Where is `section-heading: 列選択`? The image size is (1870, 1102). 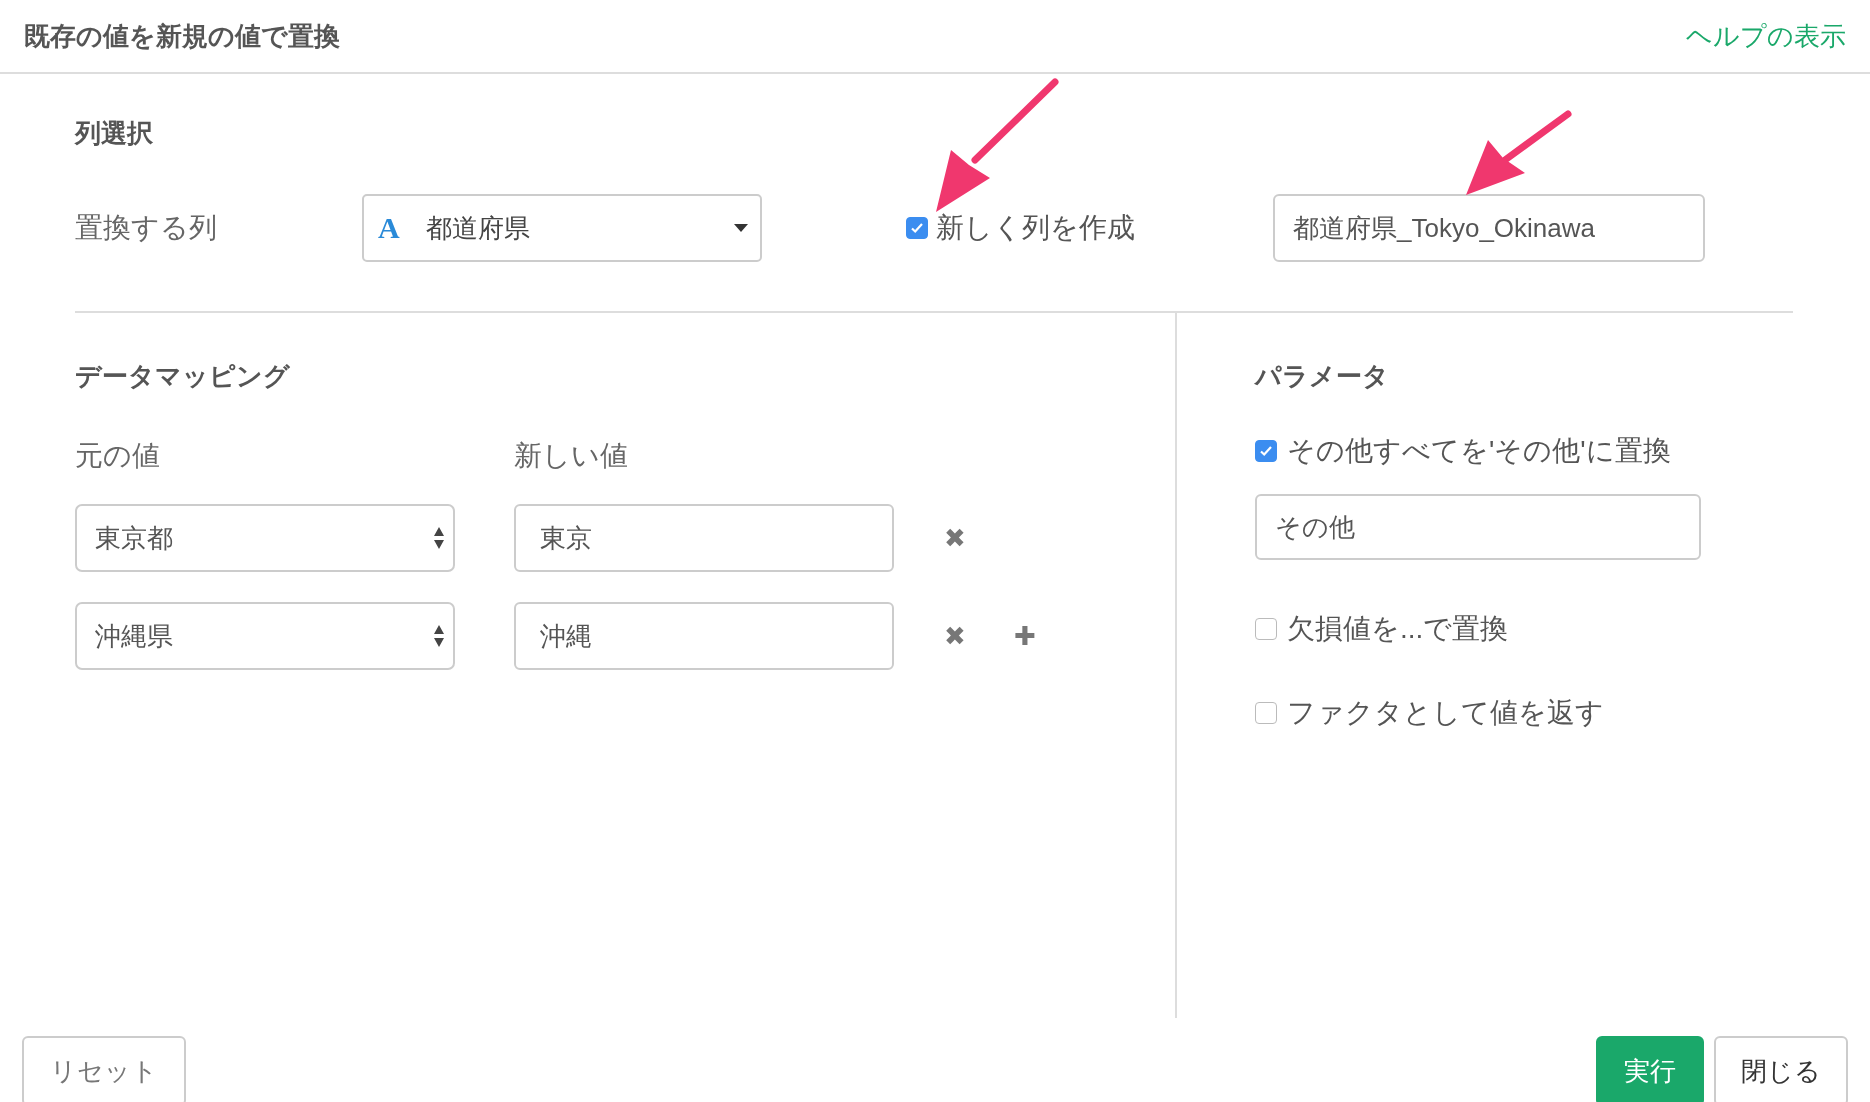 section-heading: 列選択 is located at coordinates (114, 133).